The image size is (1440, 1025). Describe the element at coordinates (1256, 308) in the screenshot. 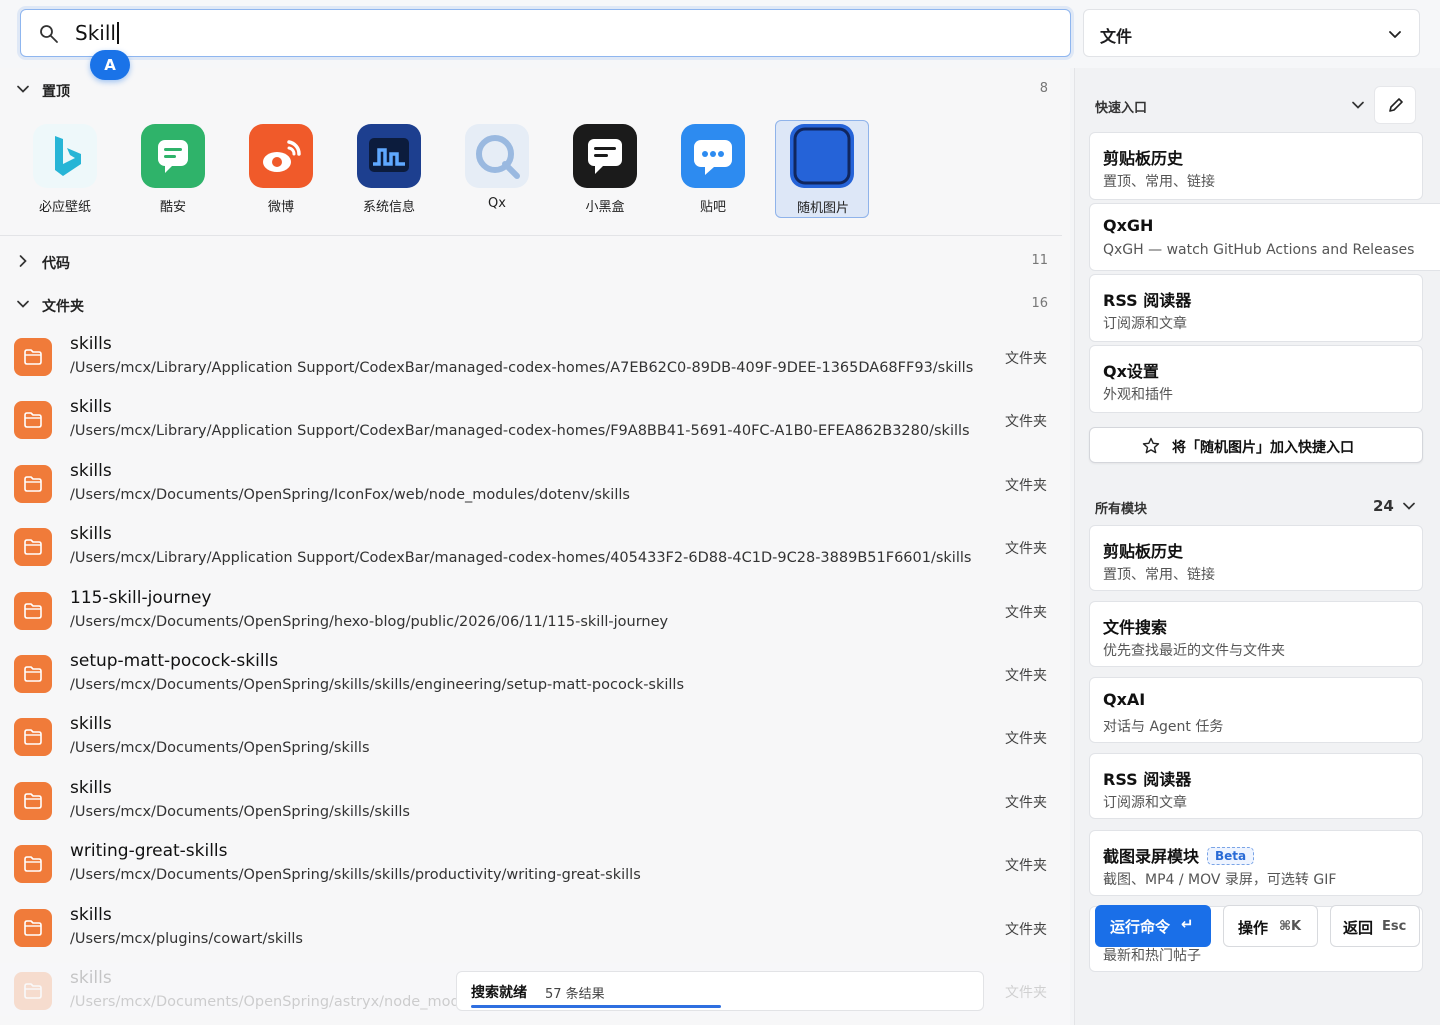

I see `quick-card-rss: RSS 阅读器 订阅源和文章` at that location.